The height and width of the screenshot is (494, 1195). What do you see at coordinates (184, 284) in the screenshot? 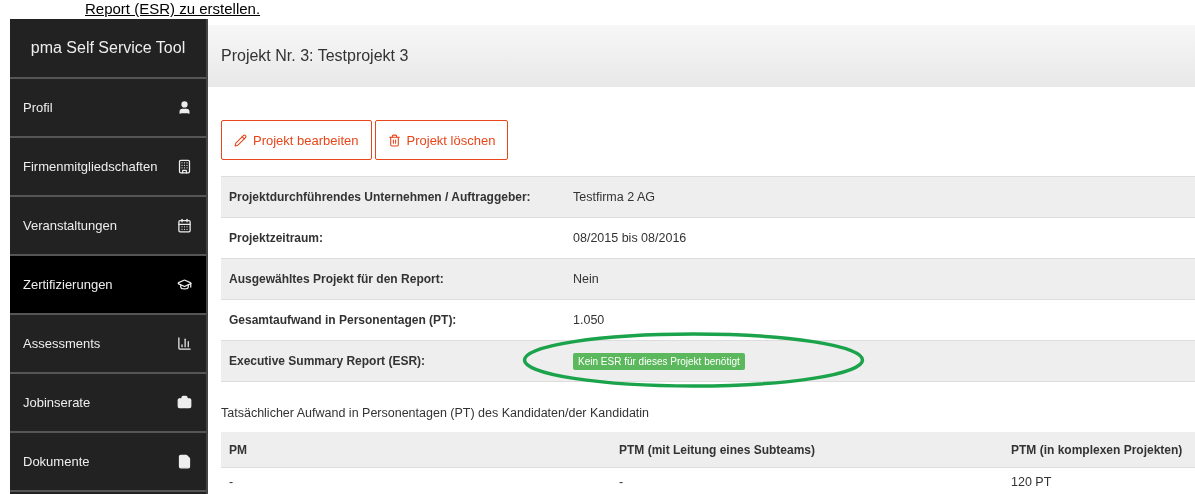
I see `graduation-cap-icon` at bounding box center [184, 284].